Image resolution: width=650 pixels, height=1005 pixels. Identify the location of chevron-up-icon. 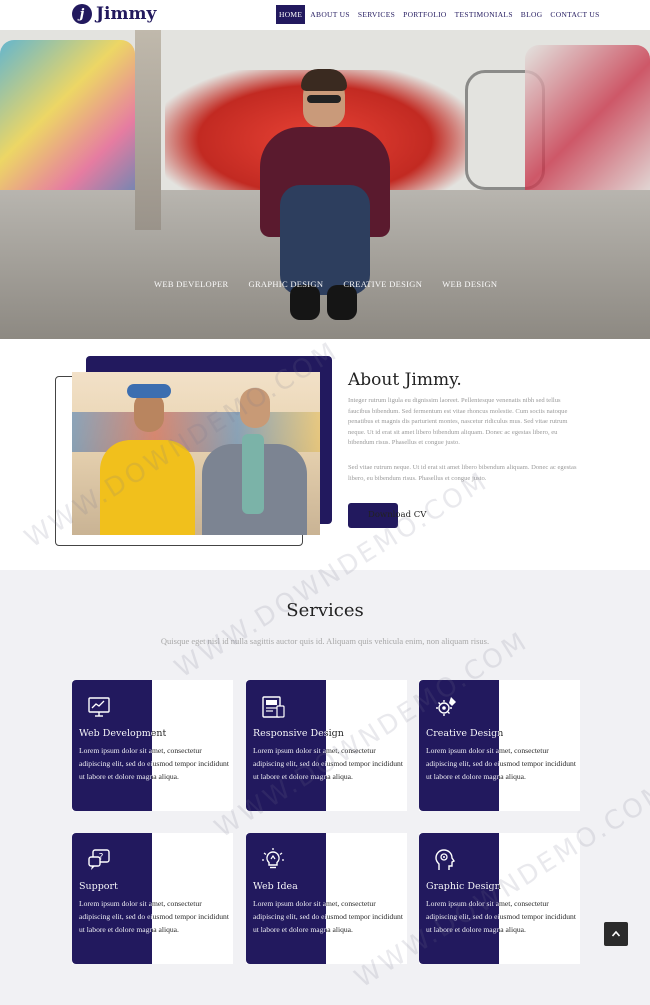
(616, 933).